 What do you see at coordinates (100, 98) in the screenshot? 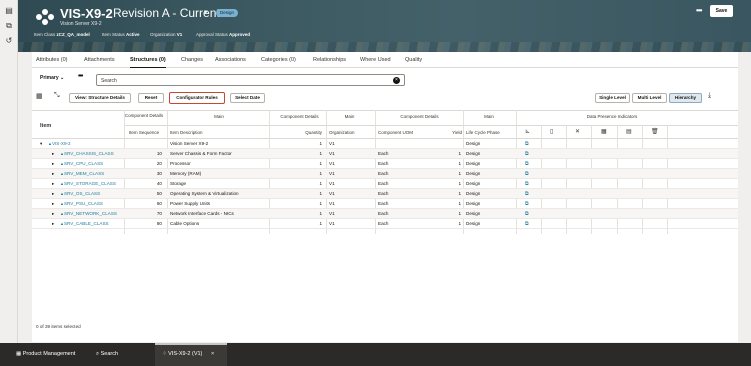
I see `view-structure-details-button: View: Structure Details` at bounding box center [100, 98].